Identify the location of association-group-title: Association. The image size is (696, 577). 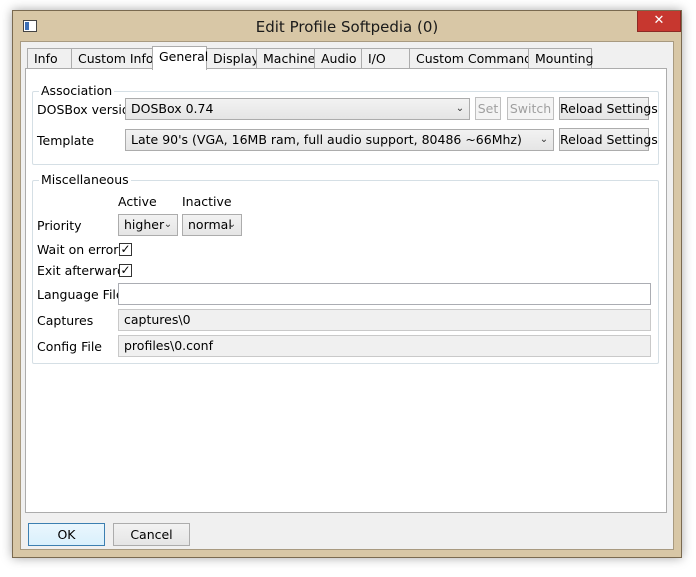
(77, 90).